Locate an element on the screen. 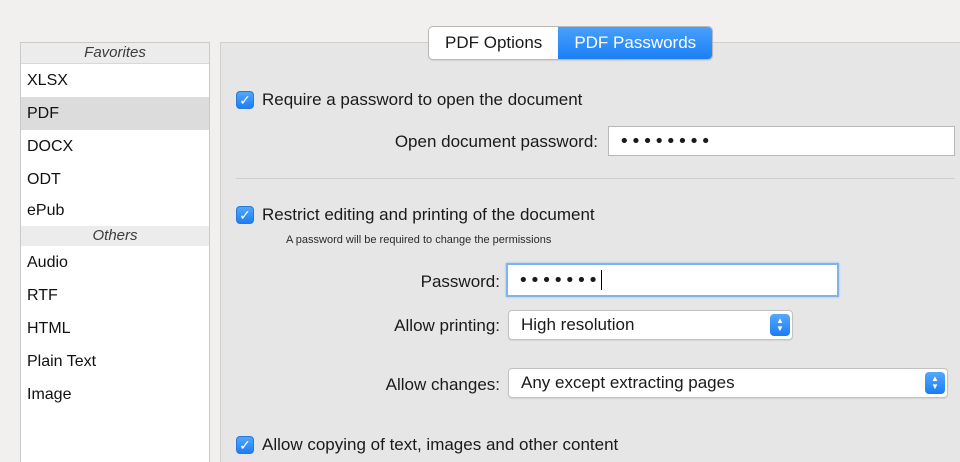 Image resolution: width=960 pixels, height=462 pixels. sidebar-item-docx: DOCX is located at coordinates (115, 146).